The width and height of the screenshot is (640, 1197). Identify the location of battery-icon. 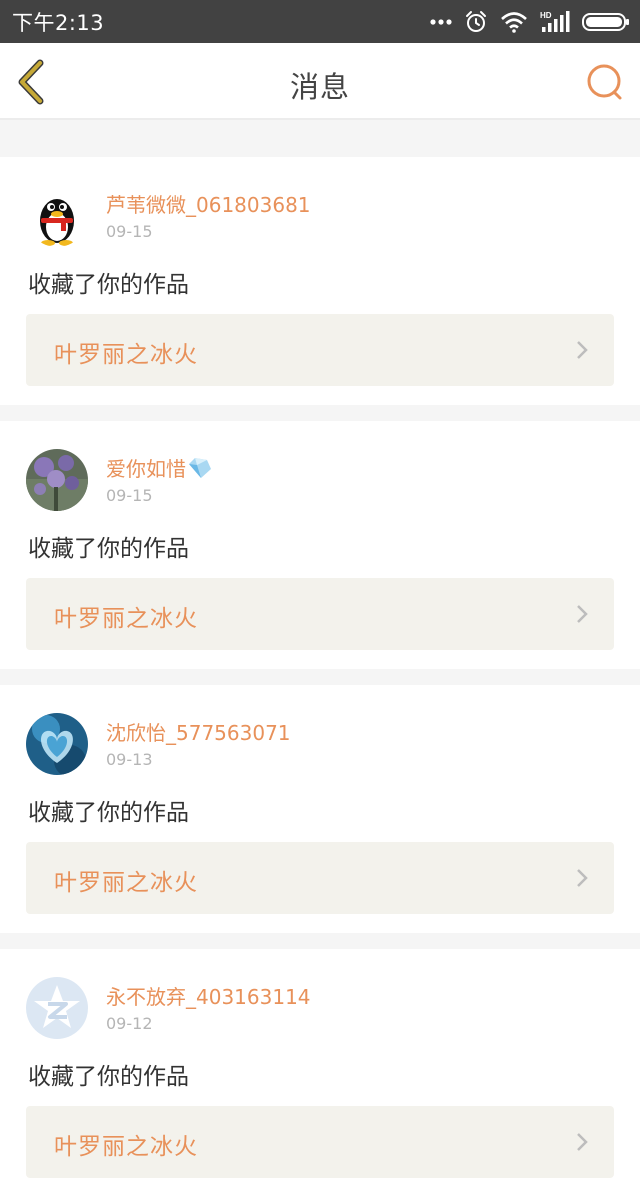
(605, 21).